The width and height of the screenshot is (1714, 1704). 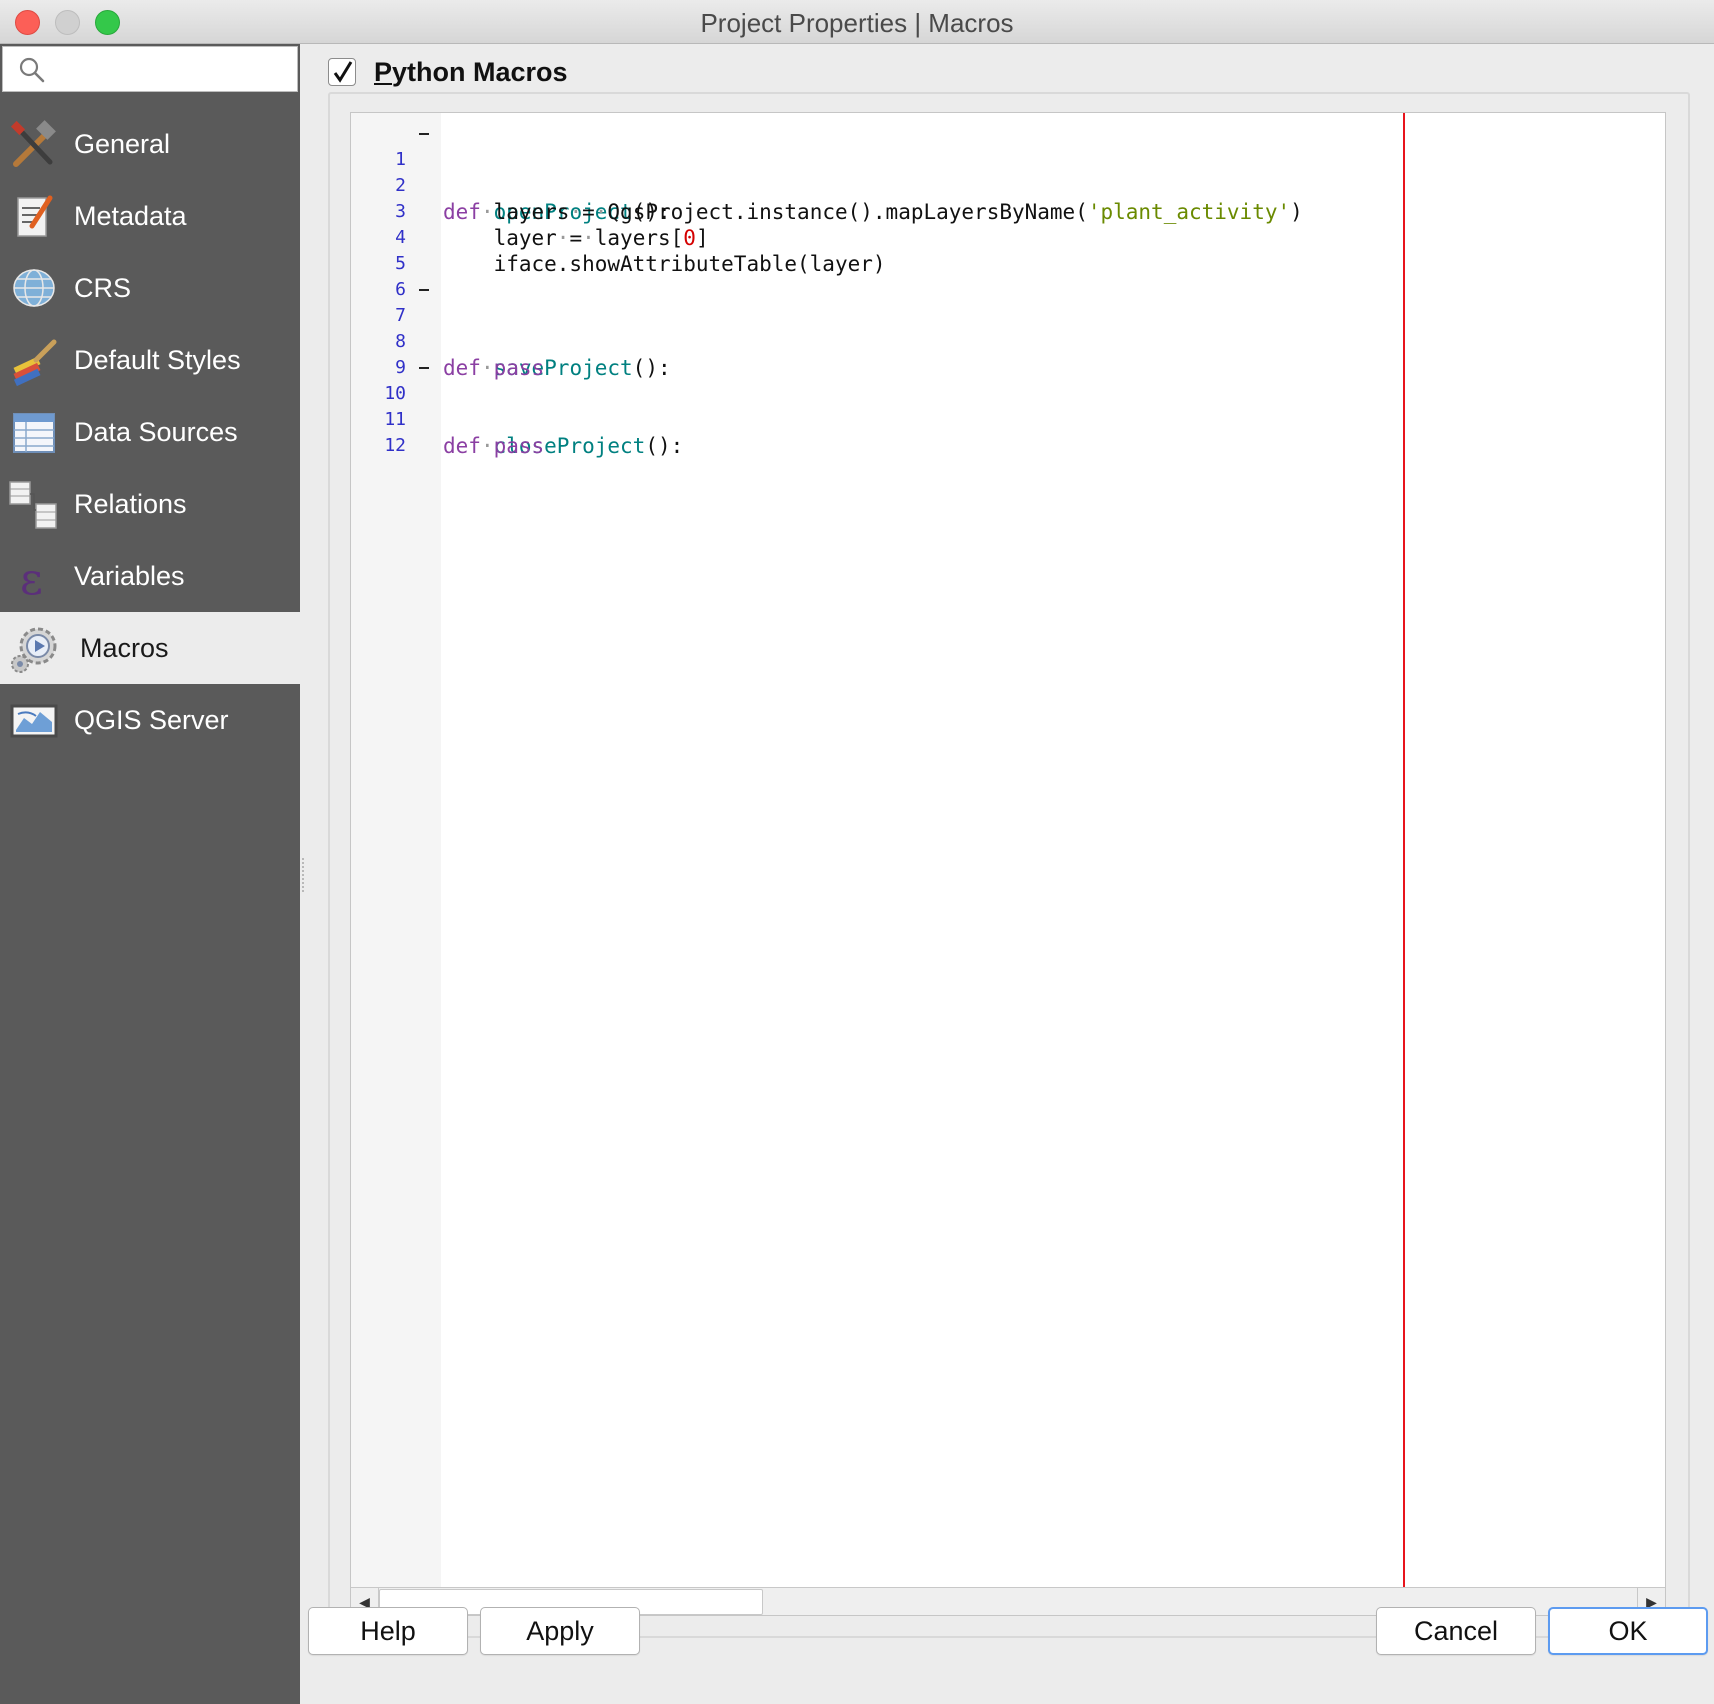 I want to click on code-line: 8 pass, so click(x=1008, y=341).